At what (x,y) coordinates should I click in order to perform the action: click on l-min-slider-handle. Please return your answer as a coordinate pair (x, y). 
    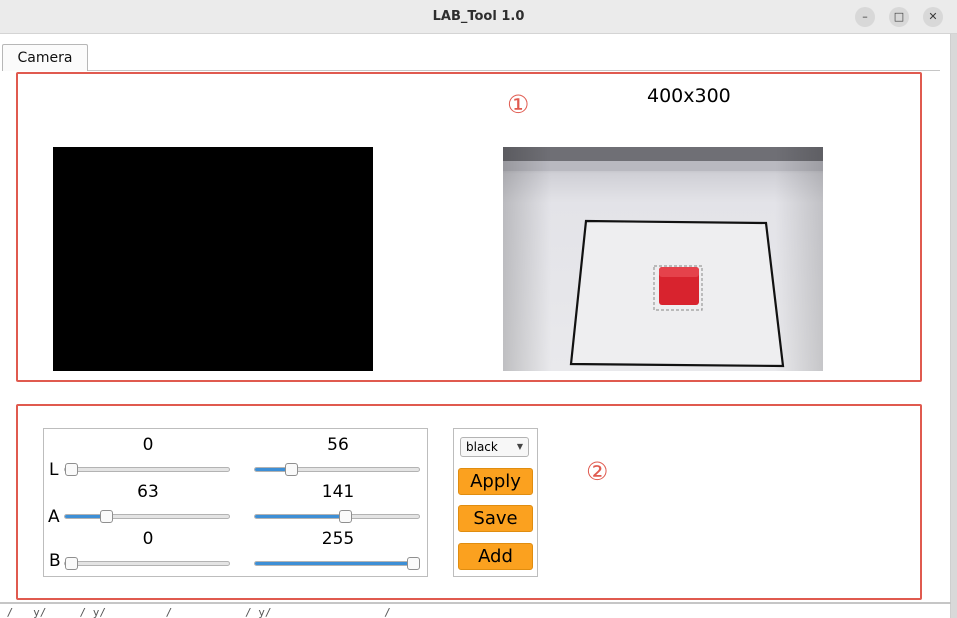
    Looking at the image, I should click on (71, 469).